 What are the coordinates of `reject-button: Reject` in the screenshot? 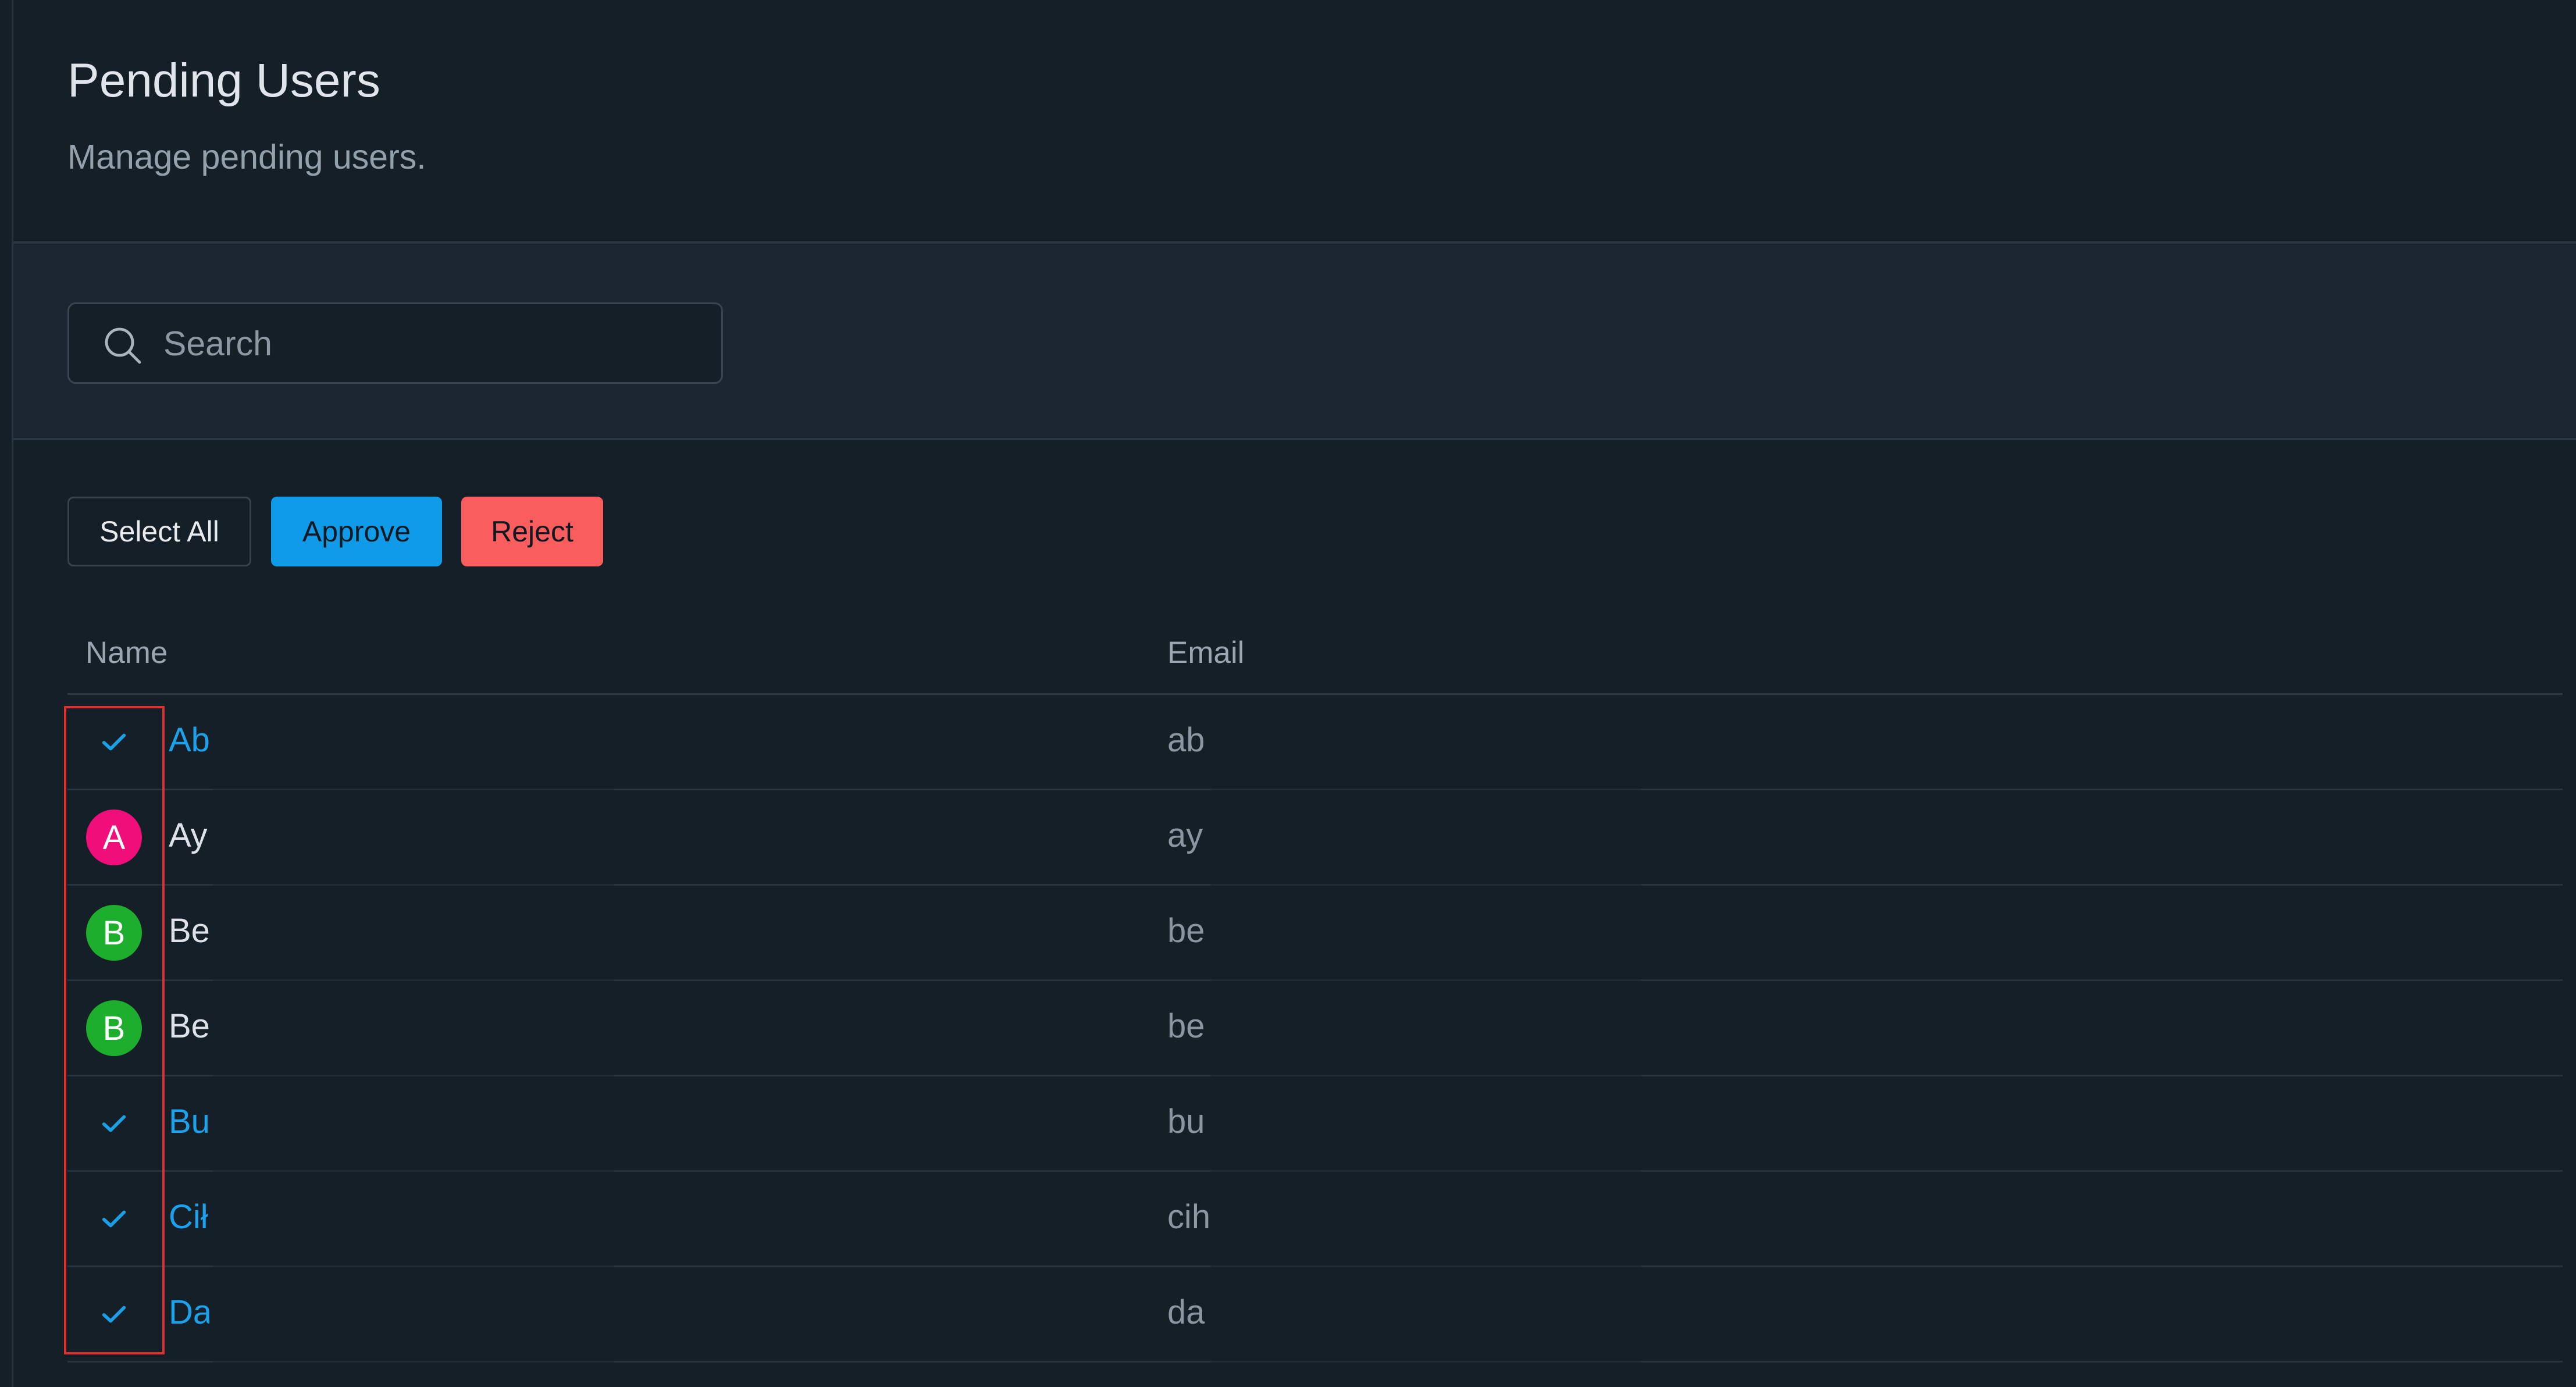 It's located at (532, 531).